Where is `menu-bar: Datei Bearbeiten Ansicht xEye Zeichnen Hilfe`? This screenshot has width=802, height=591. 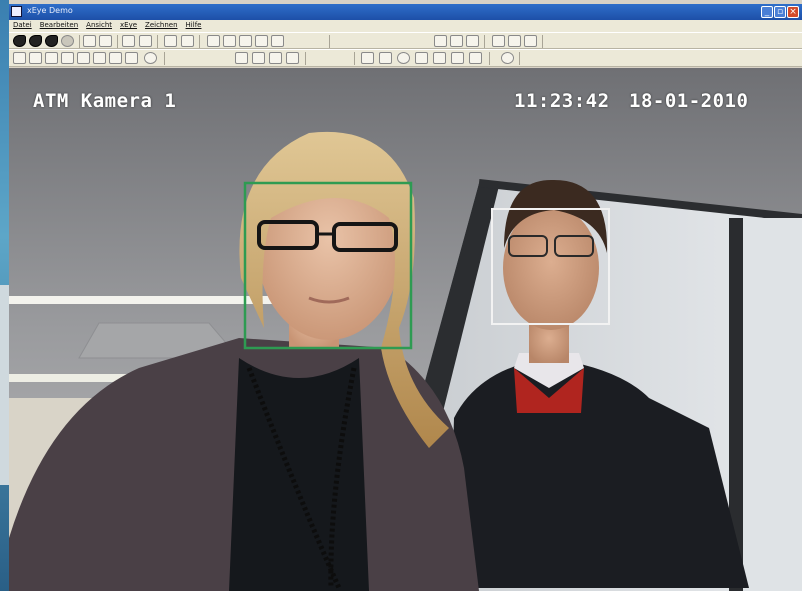
menu-bar: Datei Bearbeiten Ansicht xEye Zeichnen Hilfe is located at coordinates (405, 26).